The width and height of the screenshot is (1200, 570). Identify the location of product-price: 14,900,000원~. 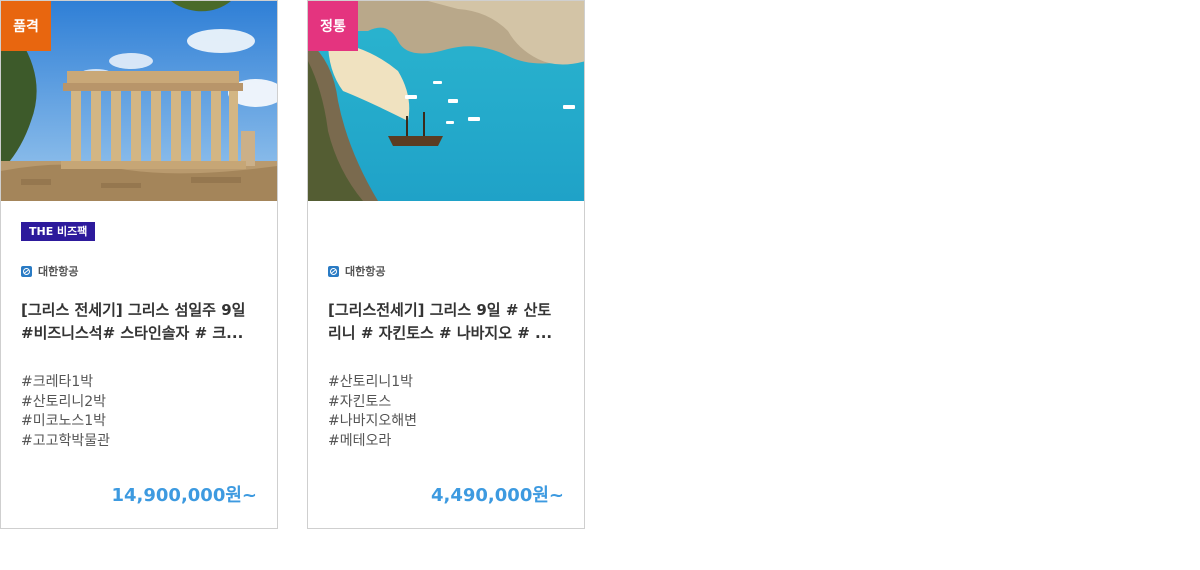
(184, 495).